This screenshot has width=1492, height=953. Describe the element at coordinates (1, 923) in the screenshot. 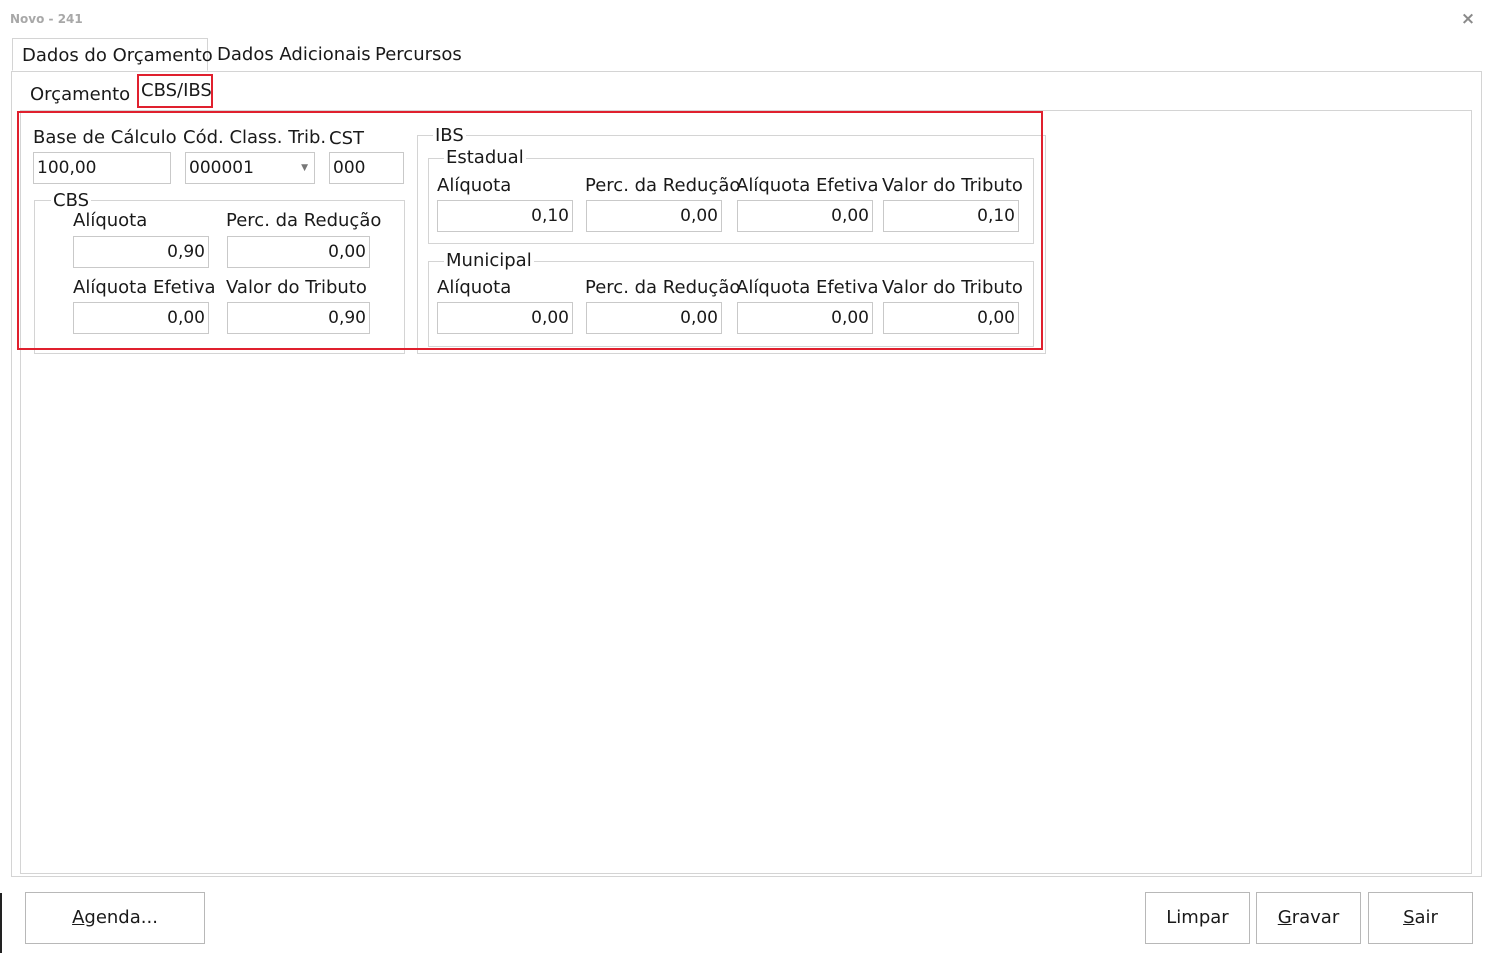

I see `window-edge` at that location.